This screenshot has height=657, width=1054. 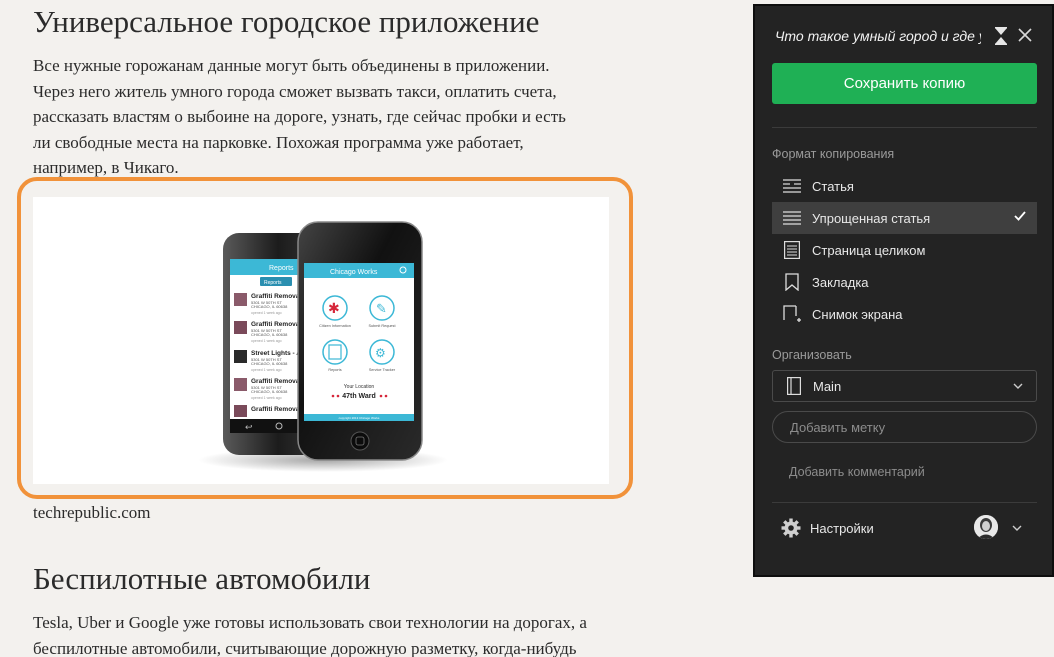 What do you see at coordinates (869, 250) in the screenshot?
I see `format-label: Страница целиком` at bounding box center [869, 250].